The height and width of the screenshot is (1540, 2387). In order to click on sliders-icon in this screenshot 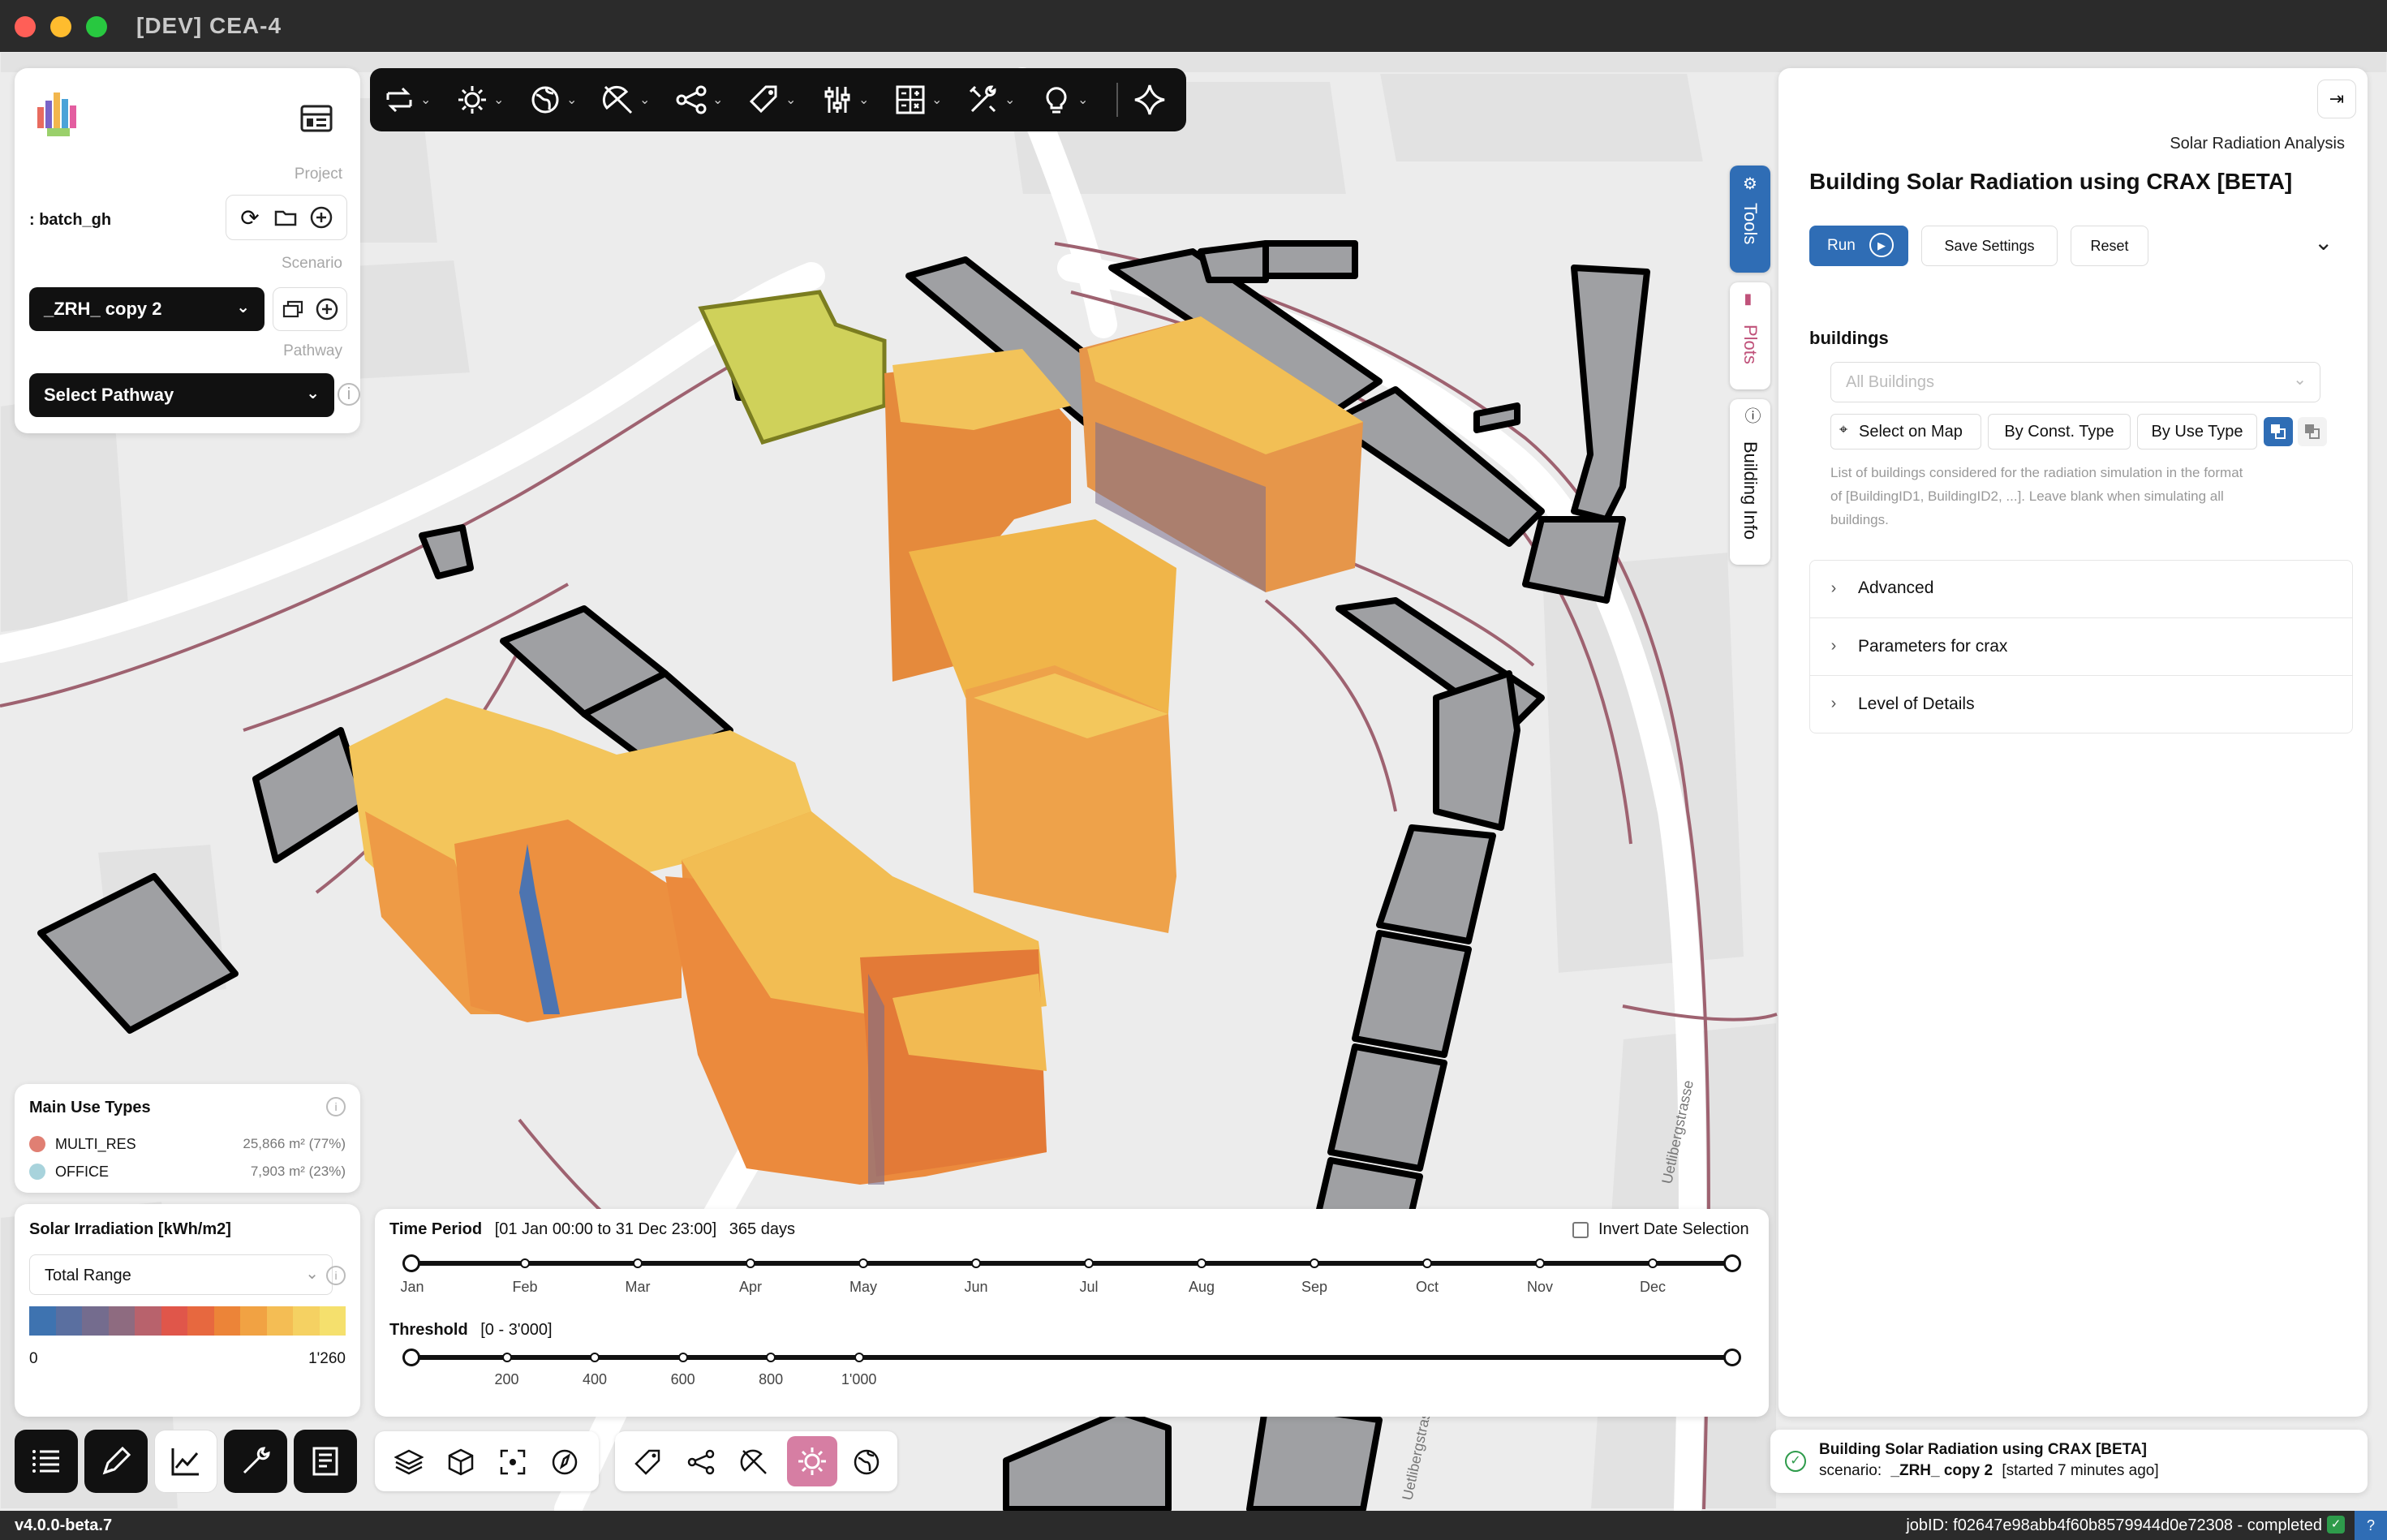, I will do `click(837, 100)`.